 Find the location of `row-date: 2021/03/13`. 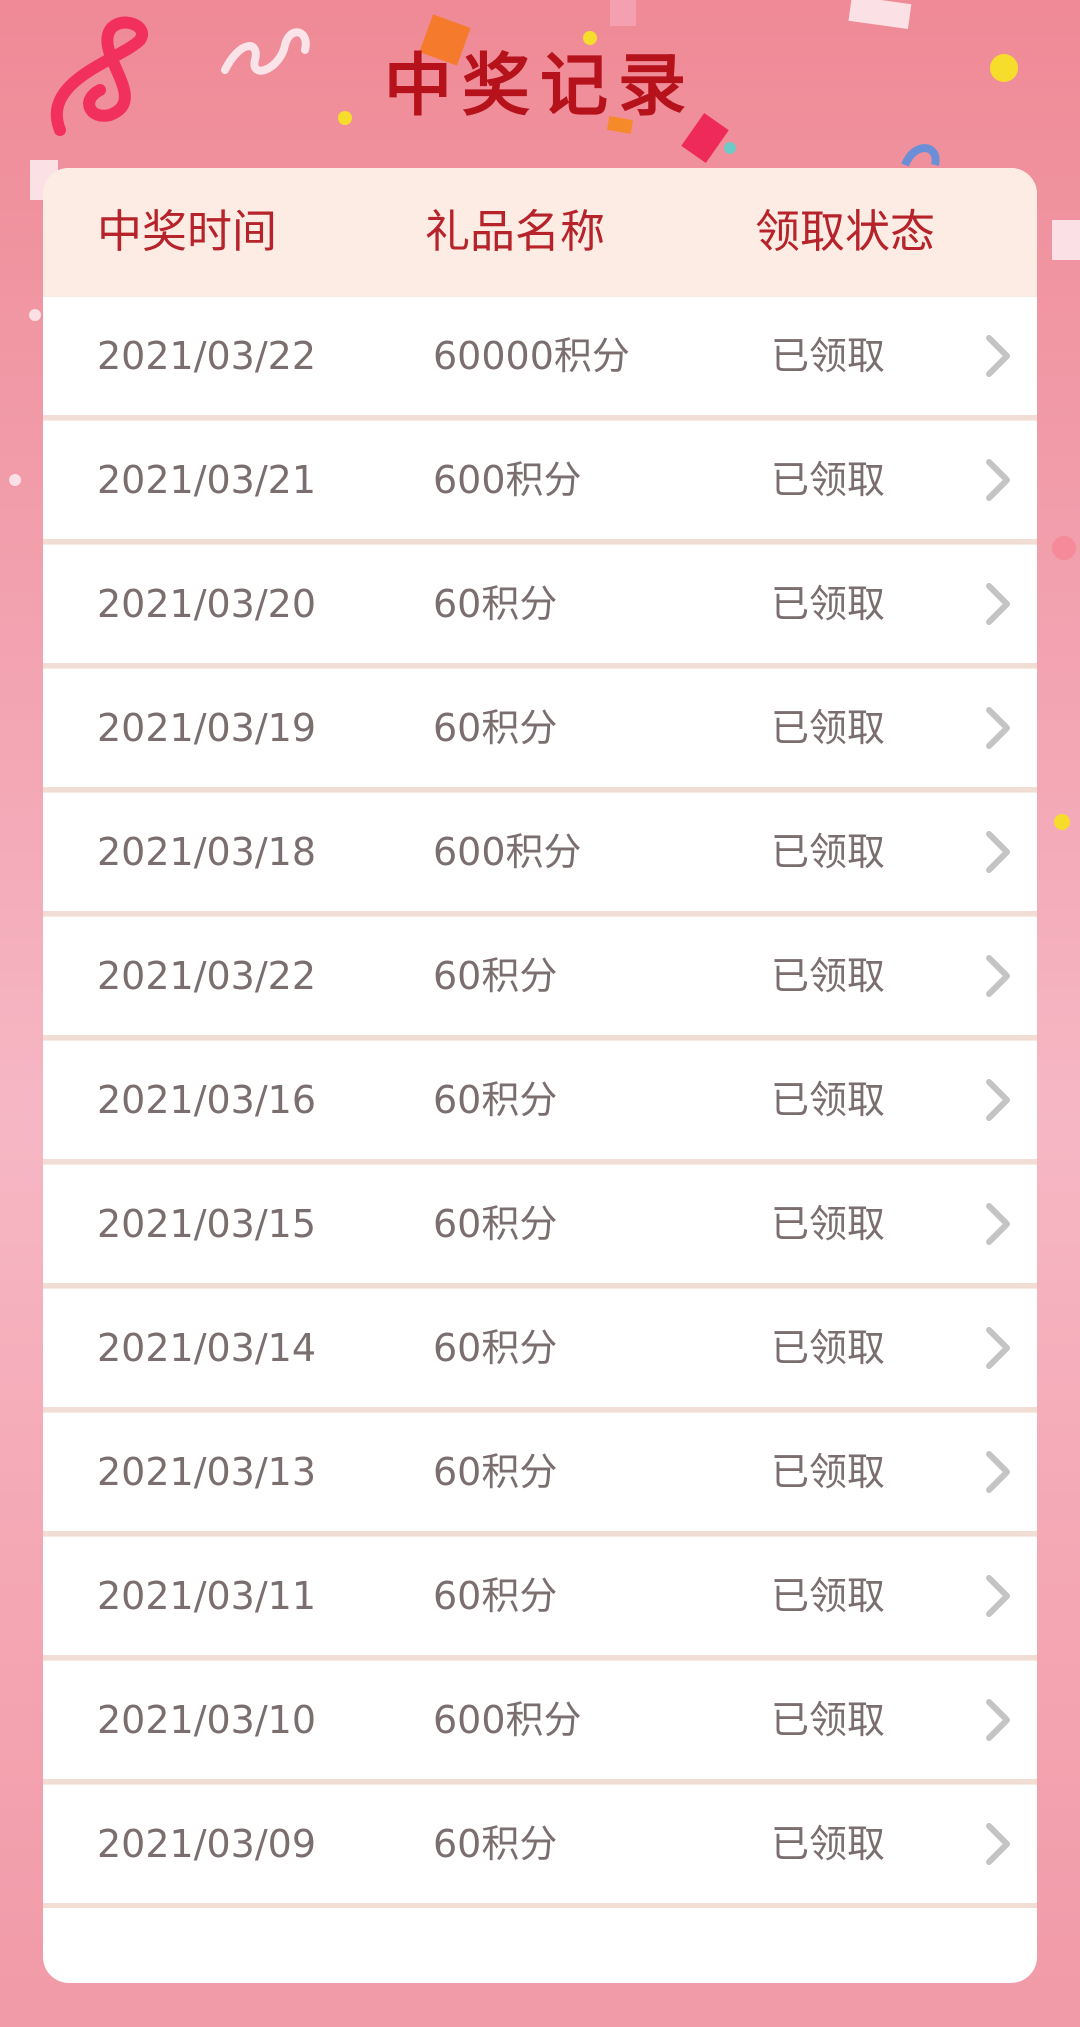

row-date: 2021/03/13 is located at coordinates (207, 1472).